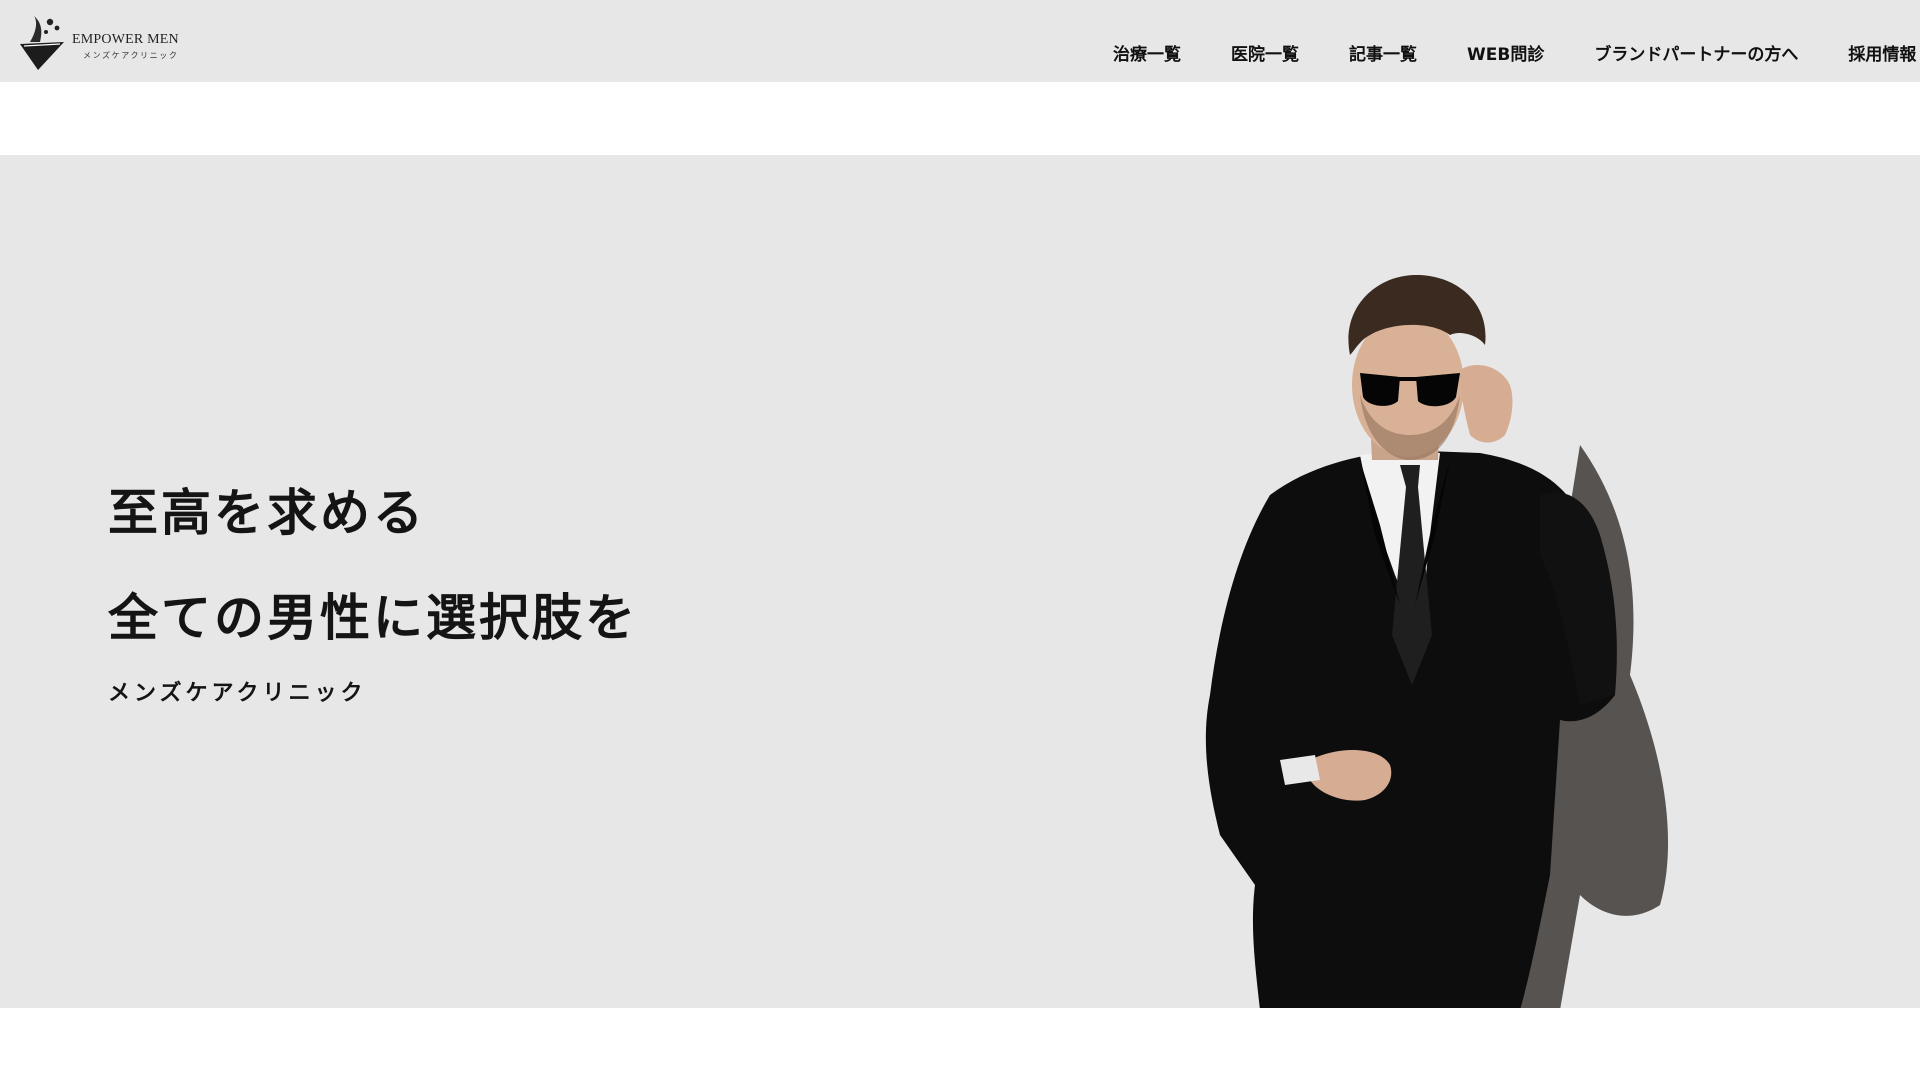 The image size is (1920, 1080). I want to click on nav-item-recruit: 採用情報, so click(1882, 52).